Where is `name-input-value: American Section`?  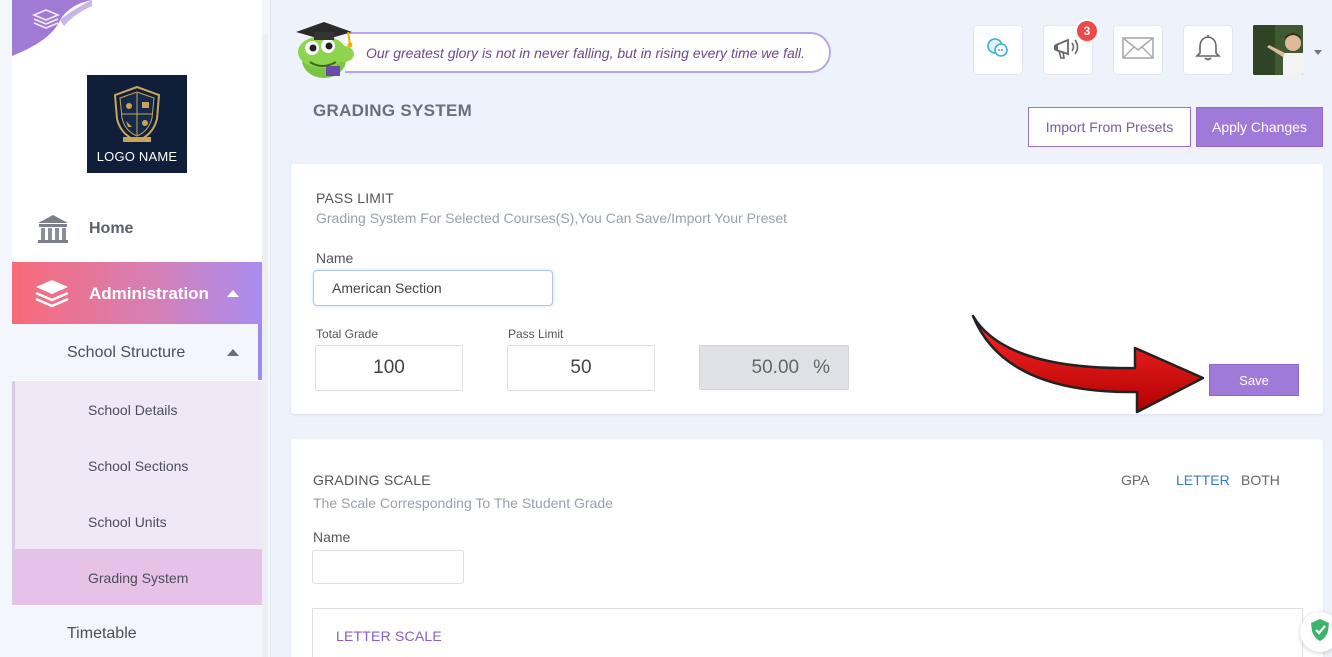 name-input-value: American Section is located at coordinates (387, 288).